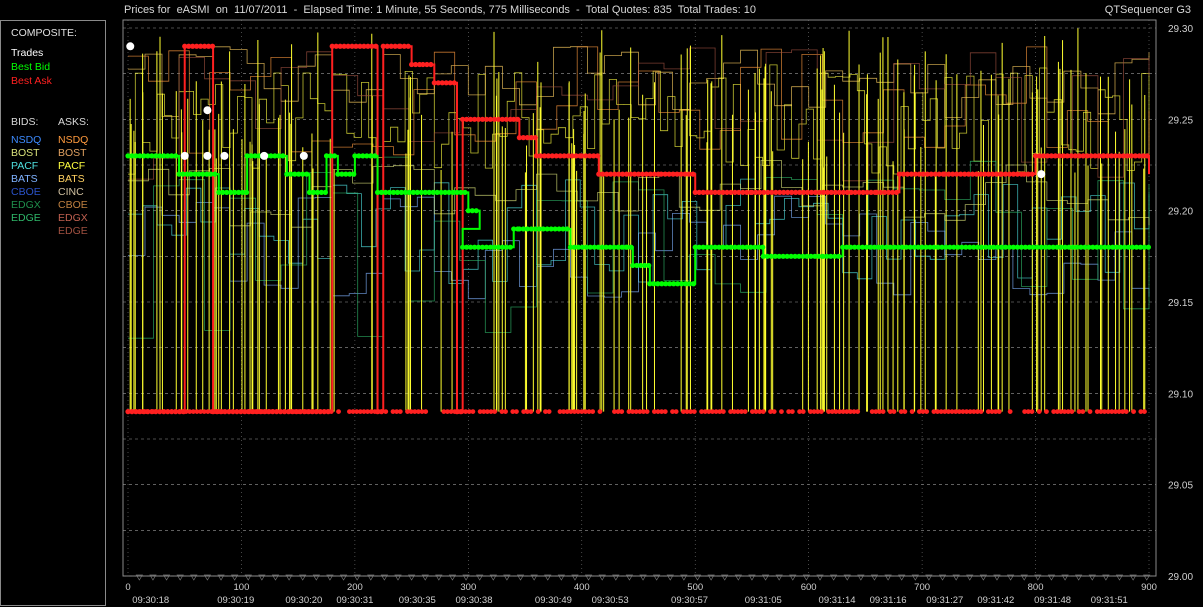 The width and height of the screenshot is (1203, 607). I want to click on time-label: 09:30:53, so click(610, 600).